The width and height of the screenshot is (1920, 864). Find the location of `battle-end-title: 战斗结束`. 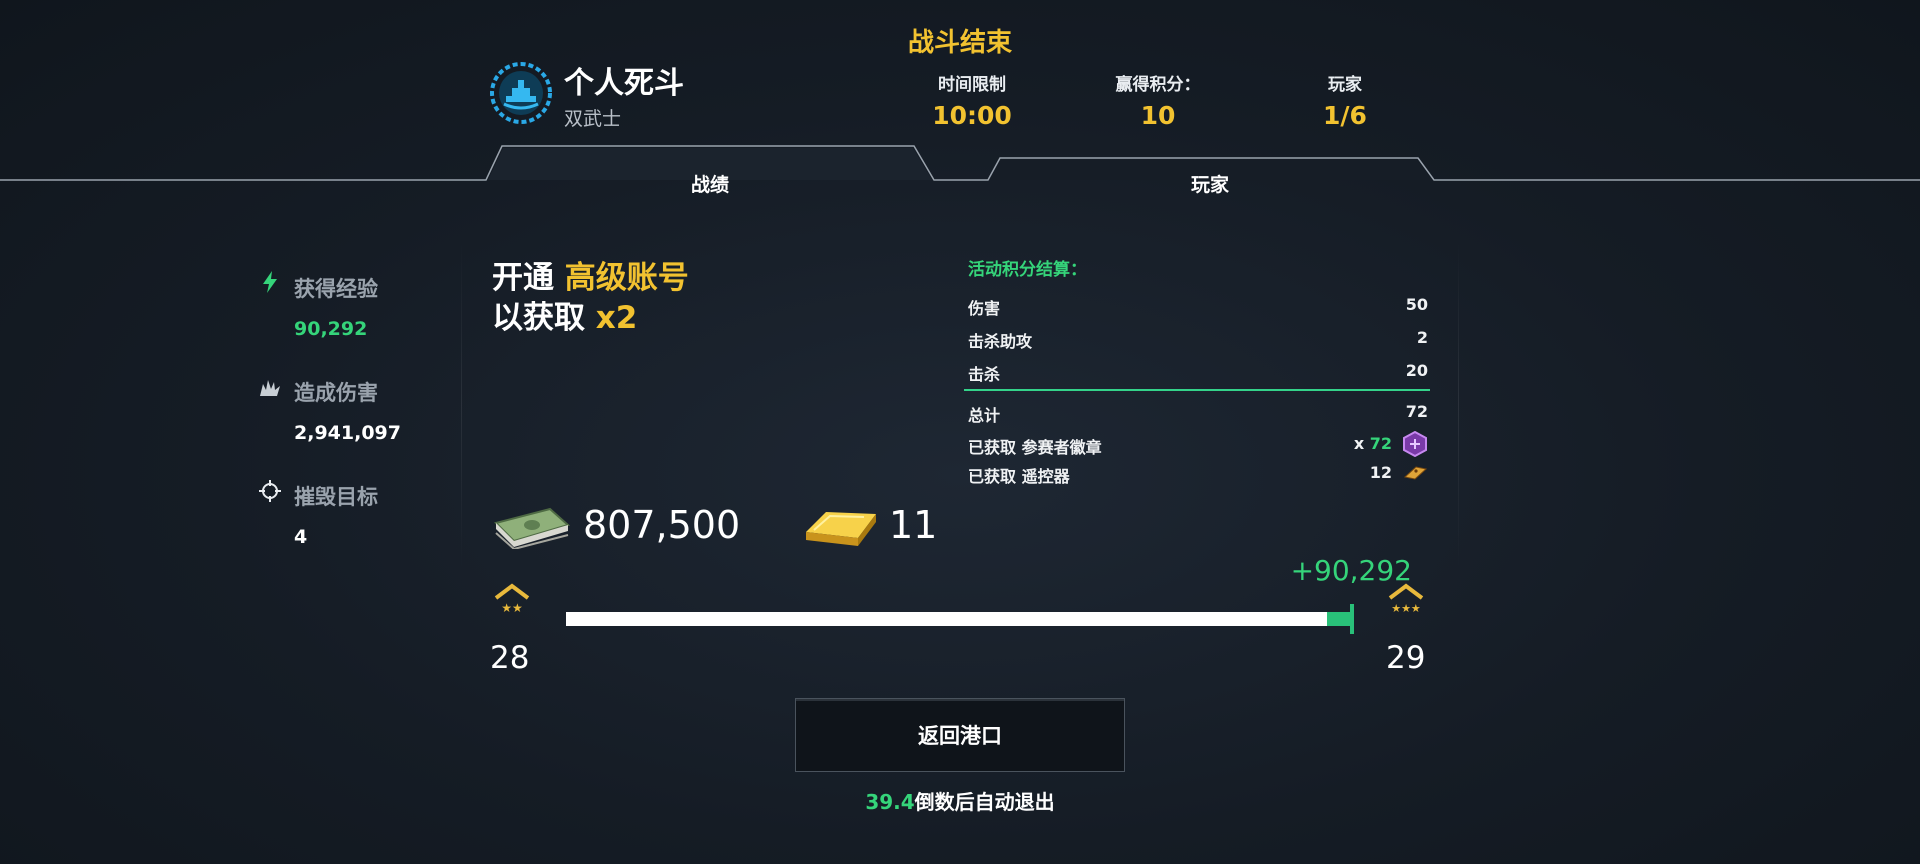

battle-end-title: 战斗结束 is located at coordinates (959, 43).